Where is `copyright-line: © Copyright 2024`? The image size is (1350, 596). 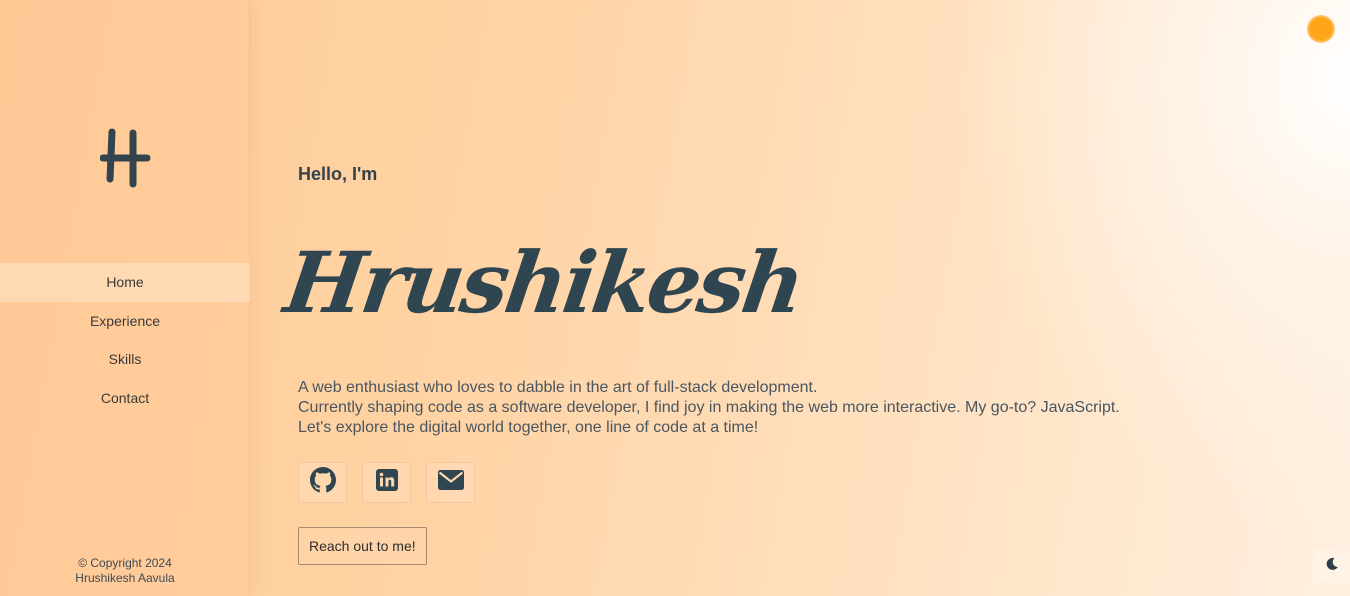 copyright-line: © Copyright 2024 is located at coordinates (125, 563).